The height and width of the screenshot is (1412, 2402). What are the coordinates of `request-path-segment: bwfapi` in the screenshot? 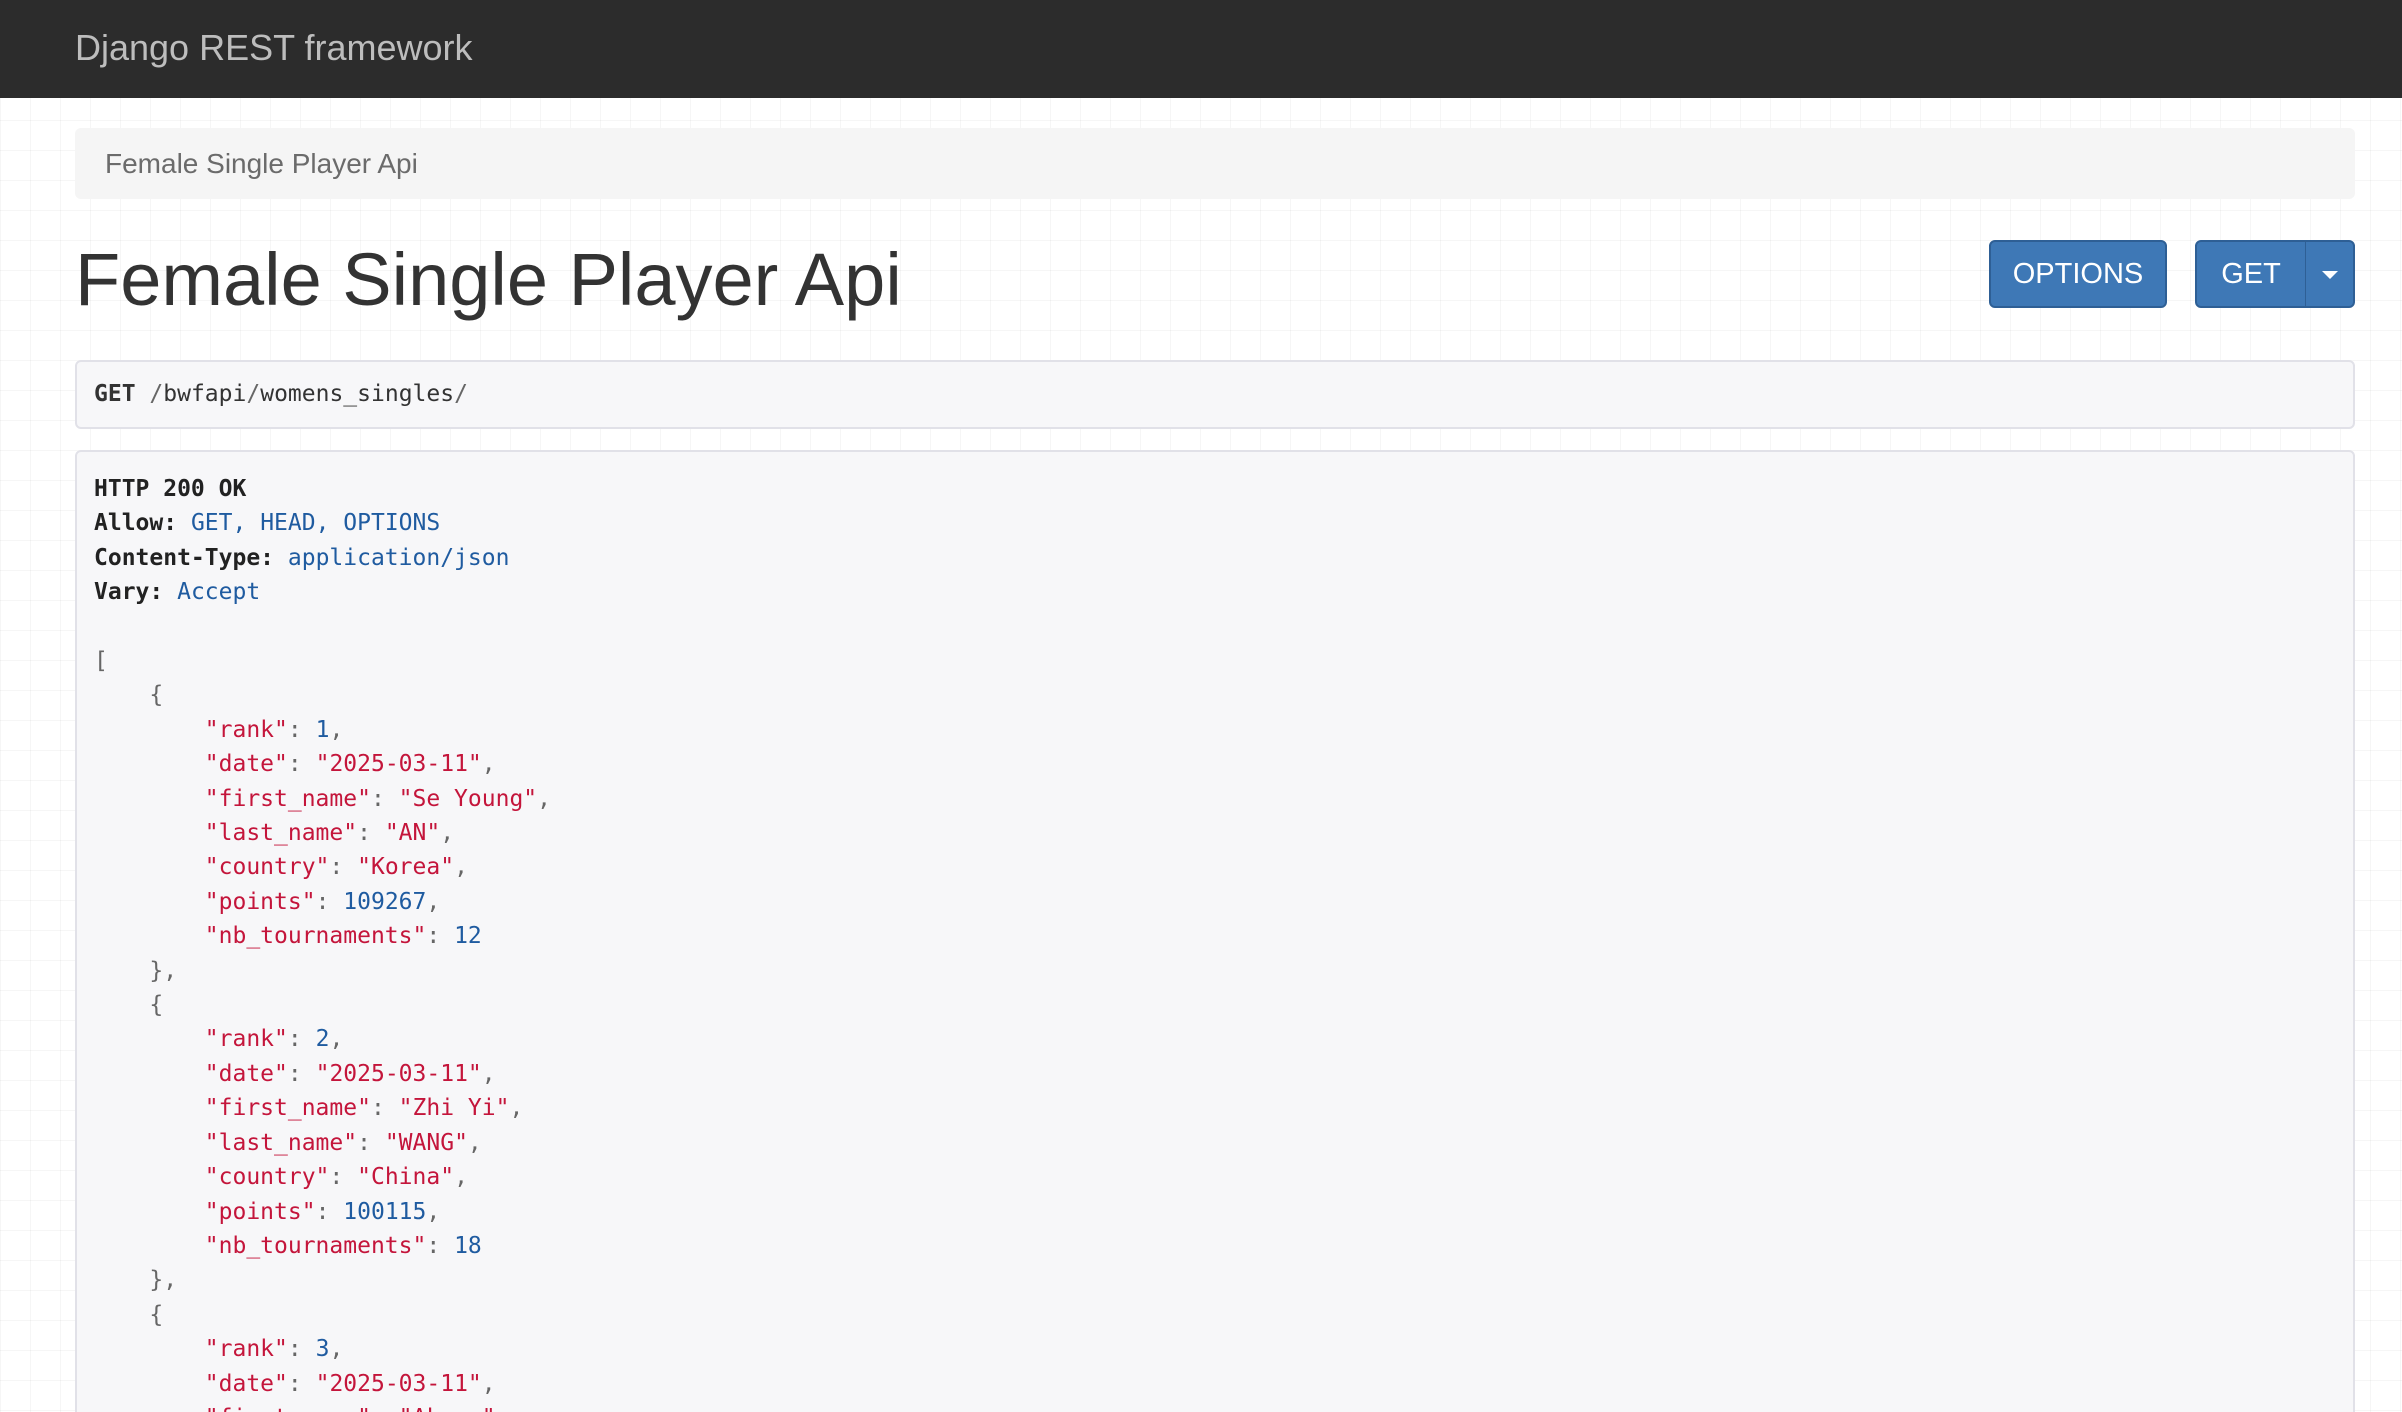 It's located at (205, 394).